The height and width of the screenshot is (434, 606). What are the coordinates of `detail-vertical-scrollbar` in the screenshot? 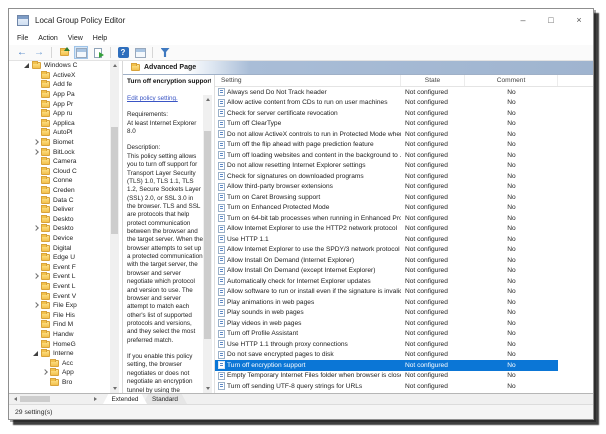 It's located at (207, 244).